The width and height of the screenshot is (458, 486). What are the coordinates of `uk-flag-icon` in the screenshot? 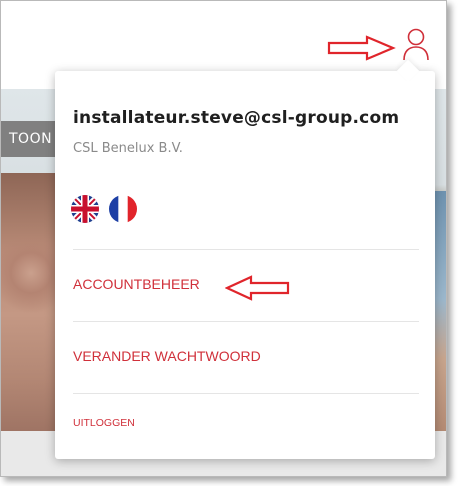 It's located at (85, 209).